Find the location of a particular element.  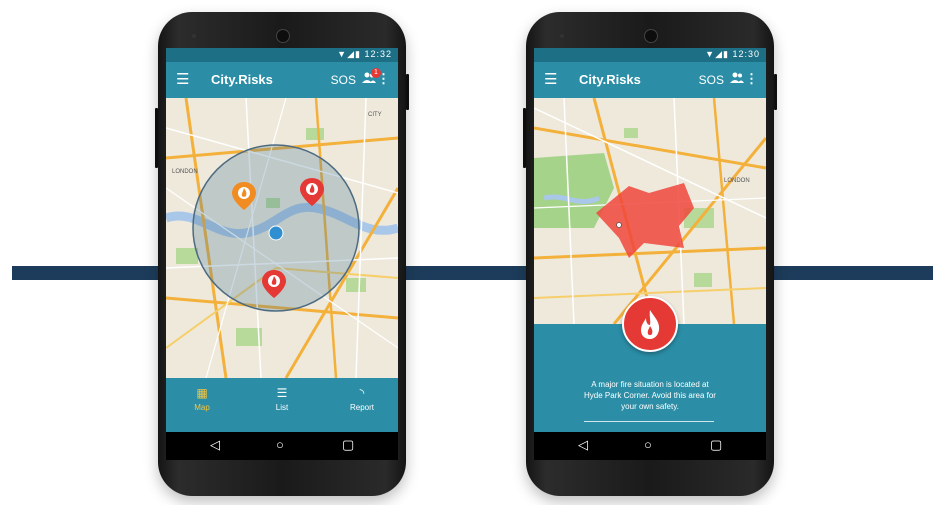

status-bar: ▼◢▮ 12:32 is located at coordinates (282, 55).